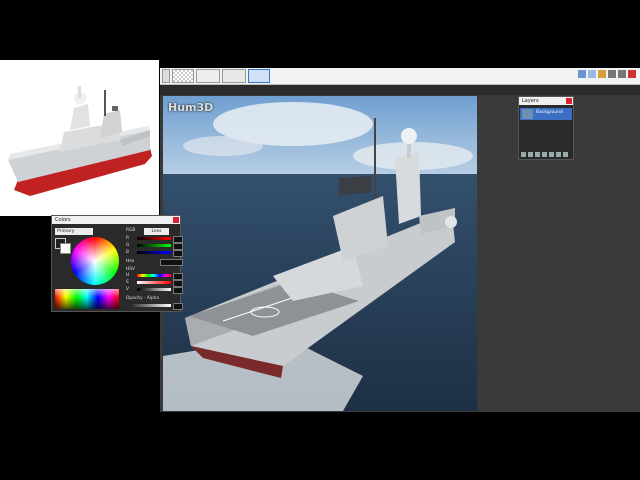  Describe the element at coordinates (127, 252) in the screenshot. I see `b-label: B` at that location.